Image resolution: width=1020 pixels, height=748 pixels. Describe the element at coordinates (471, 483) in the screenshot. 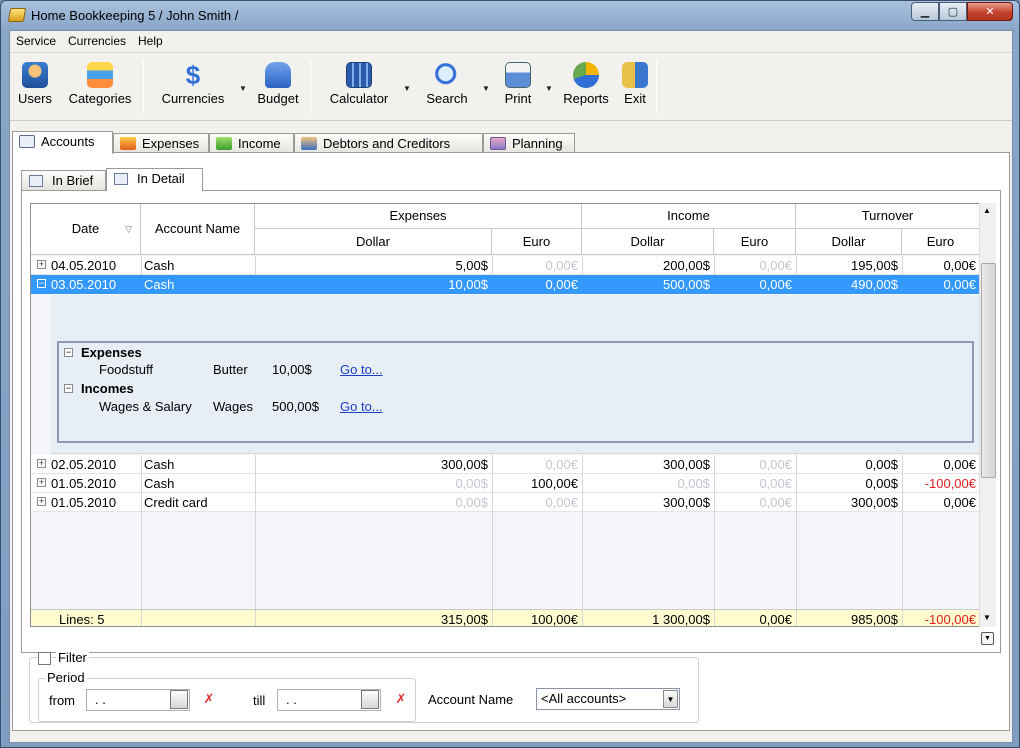

I see `row-expenses-dollar: 0,00$` at that location.